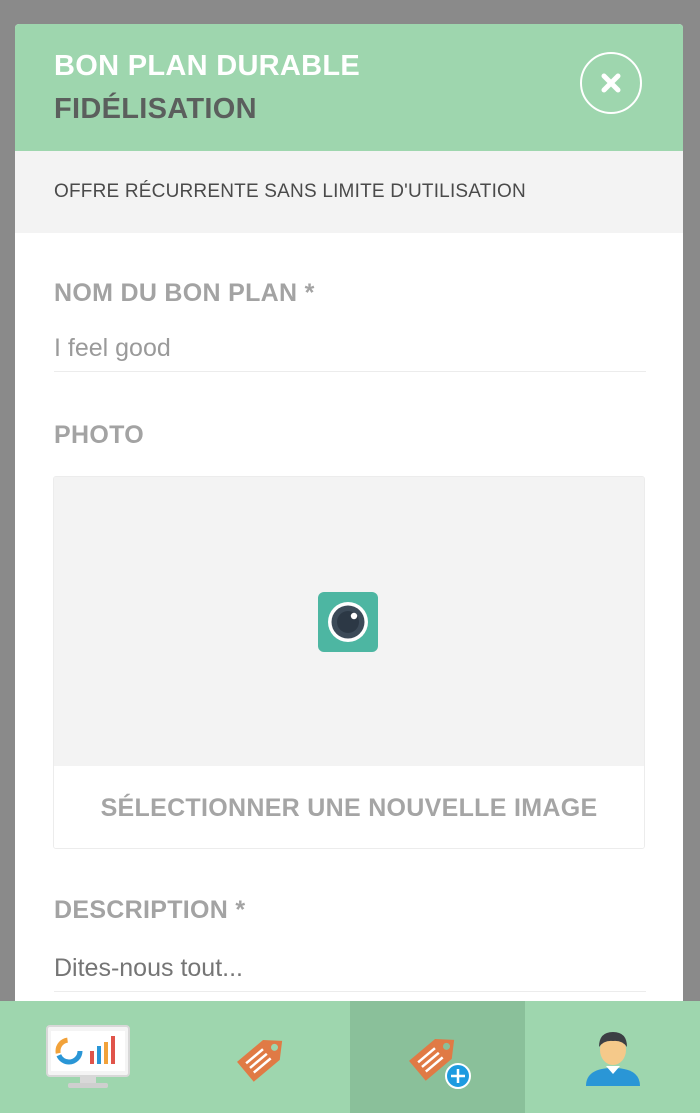 This screenshot has height=1113, width=700. I want to click on select-image-button: SÉLECTIONNER UNE NOUVELLE IMAGE, so click(349, 807).